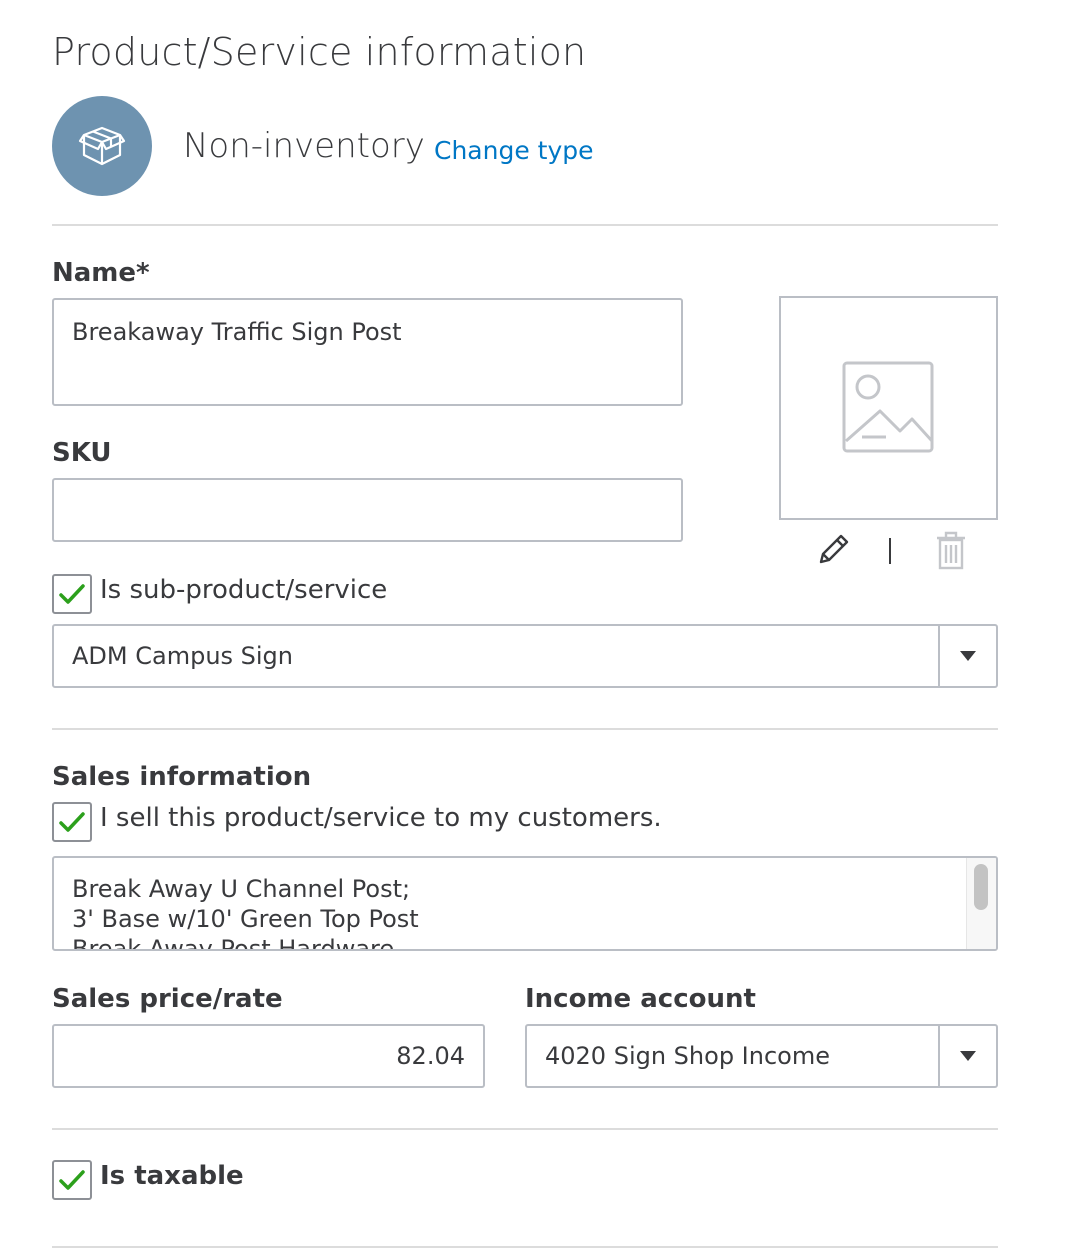  I want to click on change-type-link: Change type, so click(514, 150).